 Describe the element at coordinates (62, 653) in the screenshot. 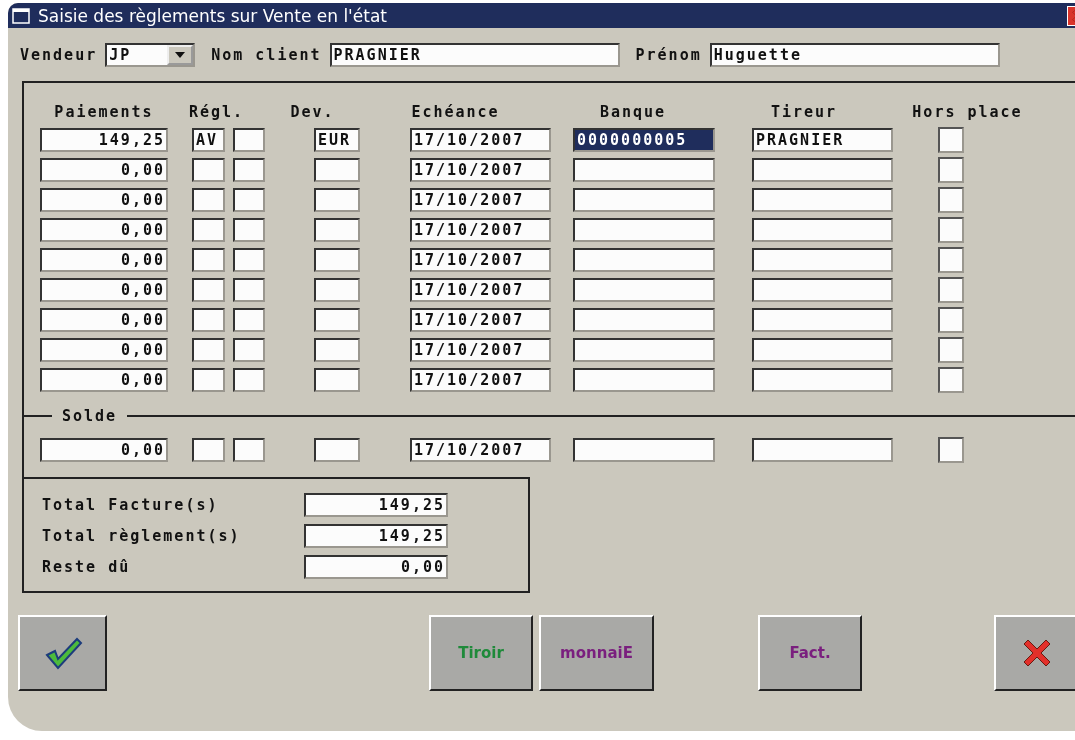

I see `ok-button` at that location.